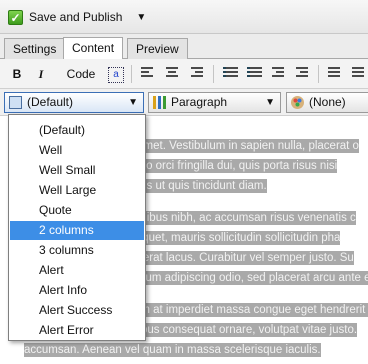 This screenshot has height=364, width=368. What do you see at coordinates (184, 17) in the screenshot?
I see `top-toolbar: ✓ Save and Publish ▼` at bounding box center [184, 17].